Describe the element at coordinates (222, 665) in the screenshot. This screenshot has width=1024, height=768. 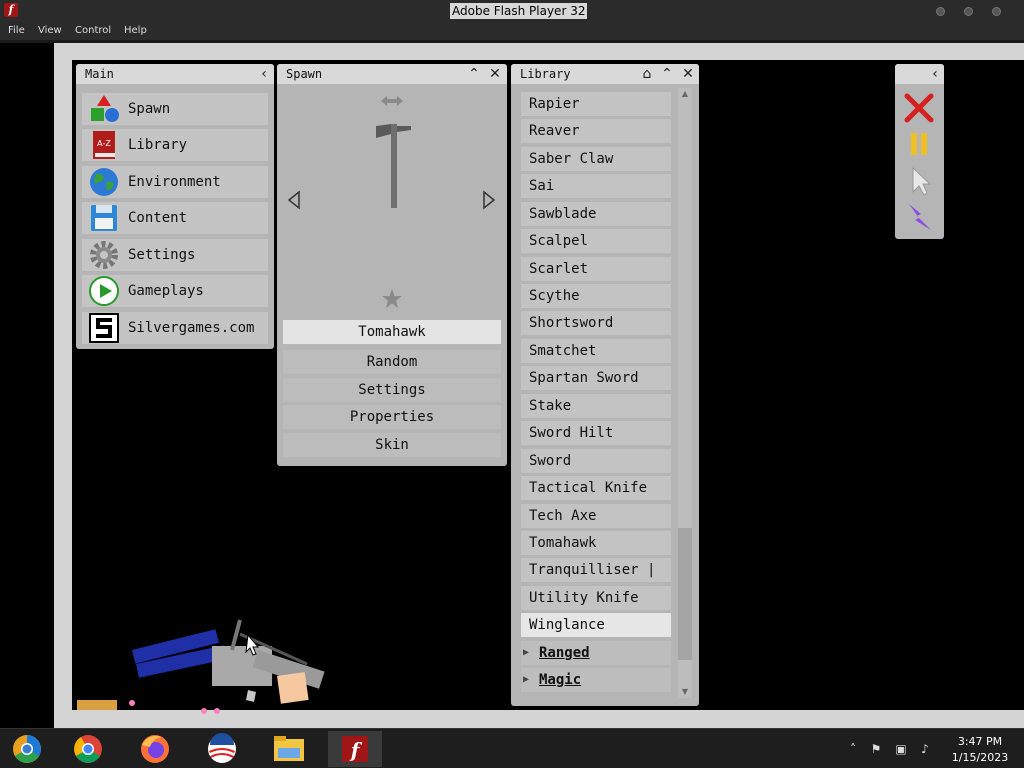
I see `ragdoll-scene` at that location.